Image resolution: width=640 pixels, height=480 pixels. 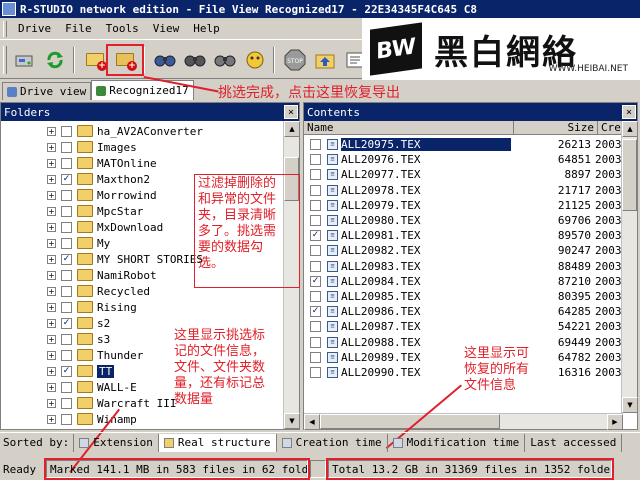 I want to click on contents-scrollbar: ▲ ▼, so click(x=629, y=267).